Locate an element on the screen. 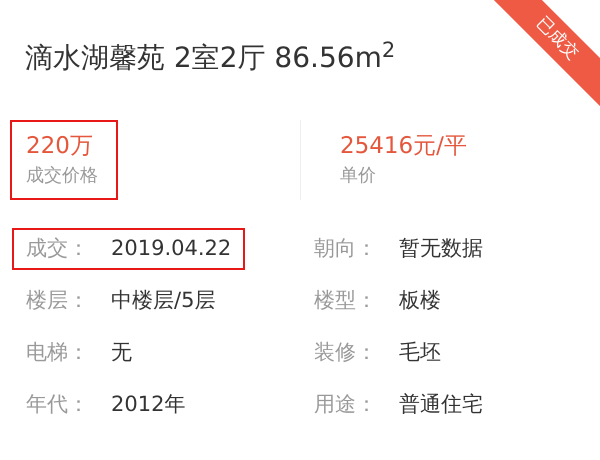  detail-label: 成交： is located at coordinates (58, 248).